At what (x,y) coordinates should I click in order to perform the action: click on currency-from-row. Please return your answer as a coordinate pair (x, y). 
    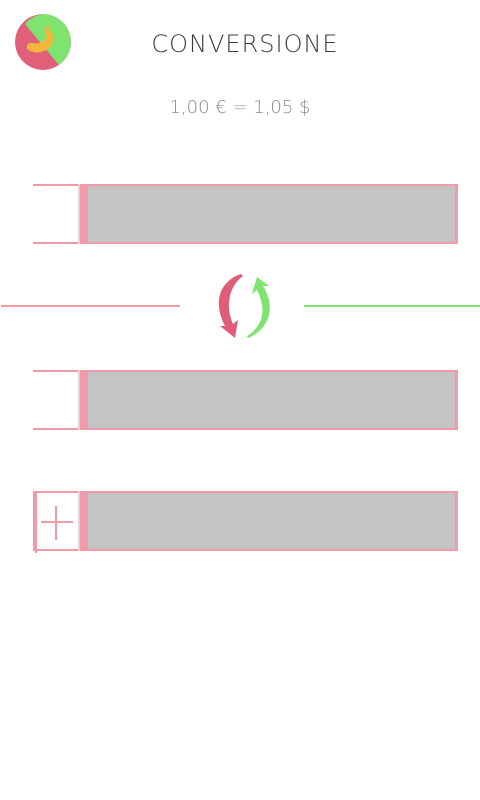
    Looking at the image, I should click on (245, 214).